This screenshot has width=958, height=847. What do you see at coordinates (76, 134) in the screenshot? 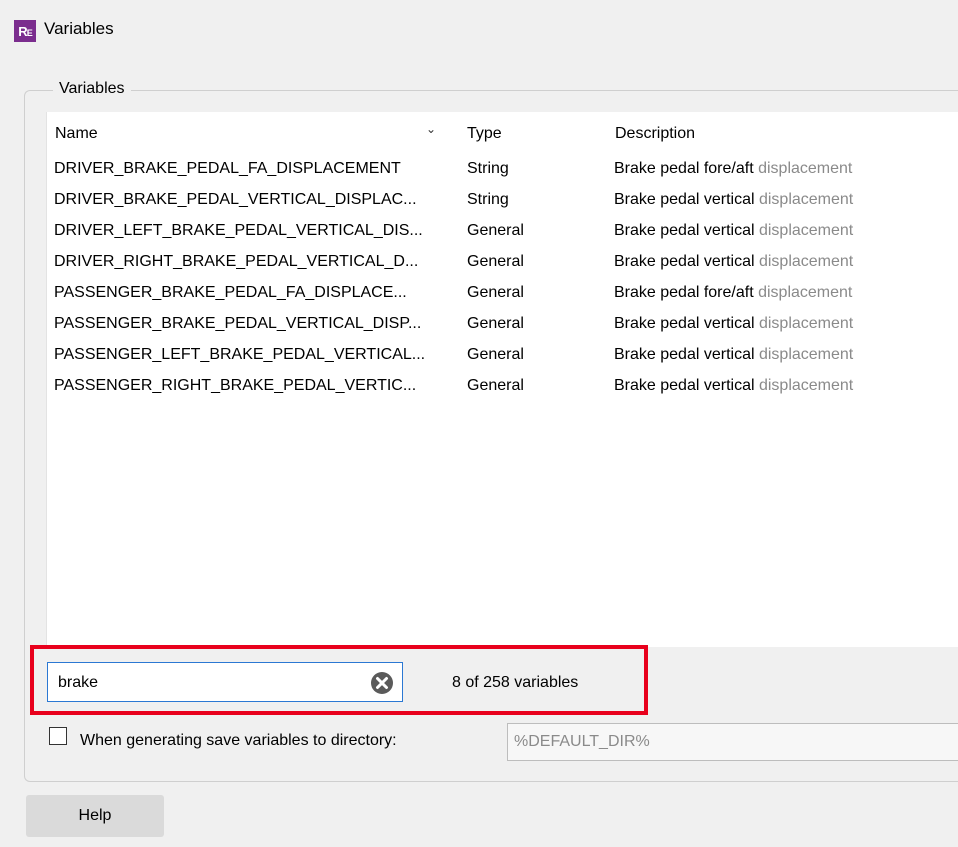
I see `column-header-name: Name` at bounding box center [76, 134].